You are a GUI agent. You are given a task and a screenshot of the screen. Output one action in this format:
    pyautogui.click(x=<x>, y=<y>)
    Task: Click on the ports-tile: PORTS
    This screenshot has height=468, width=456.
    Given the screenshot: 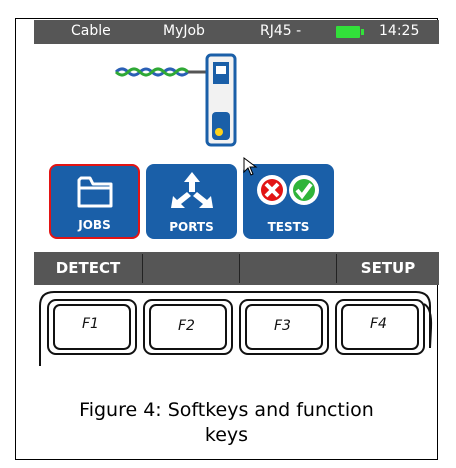 What is the action you would take?
    pyautogui.click(x=191, y=201)
    